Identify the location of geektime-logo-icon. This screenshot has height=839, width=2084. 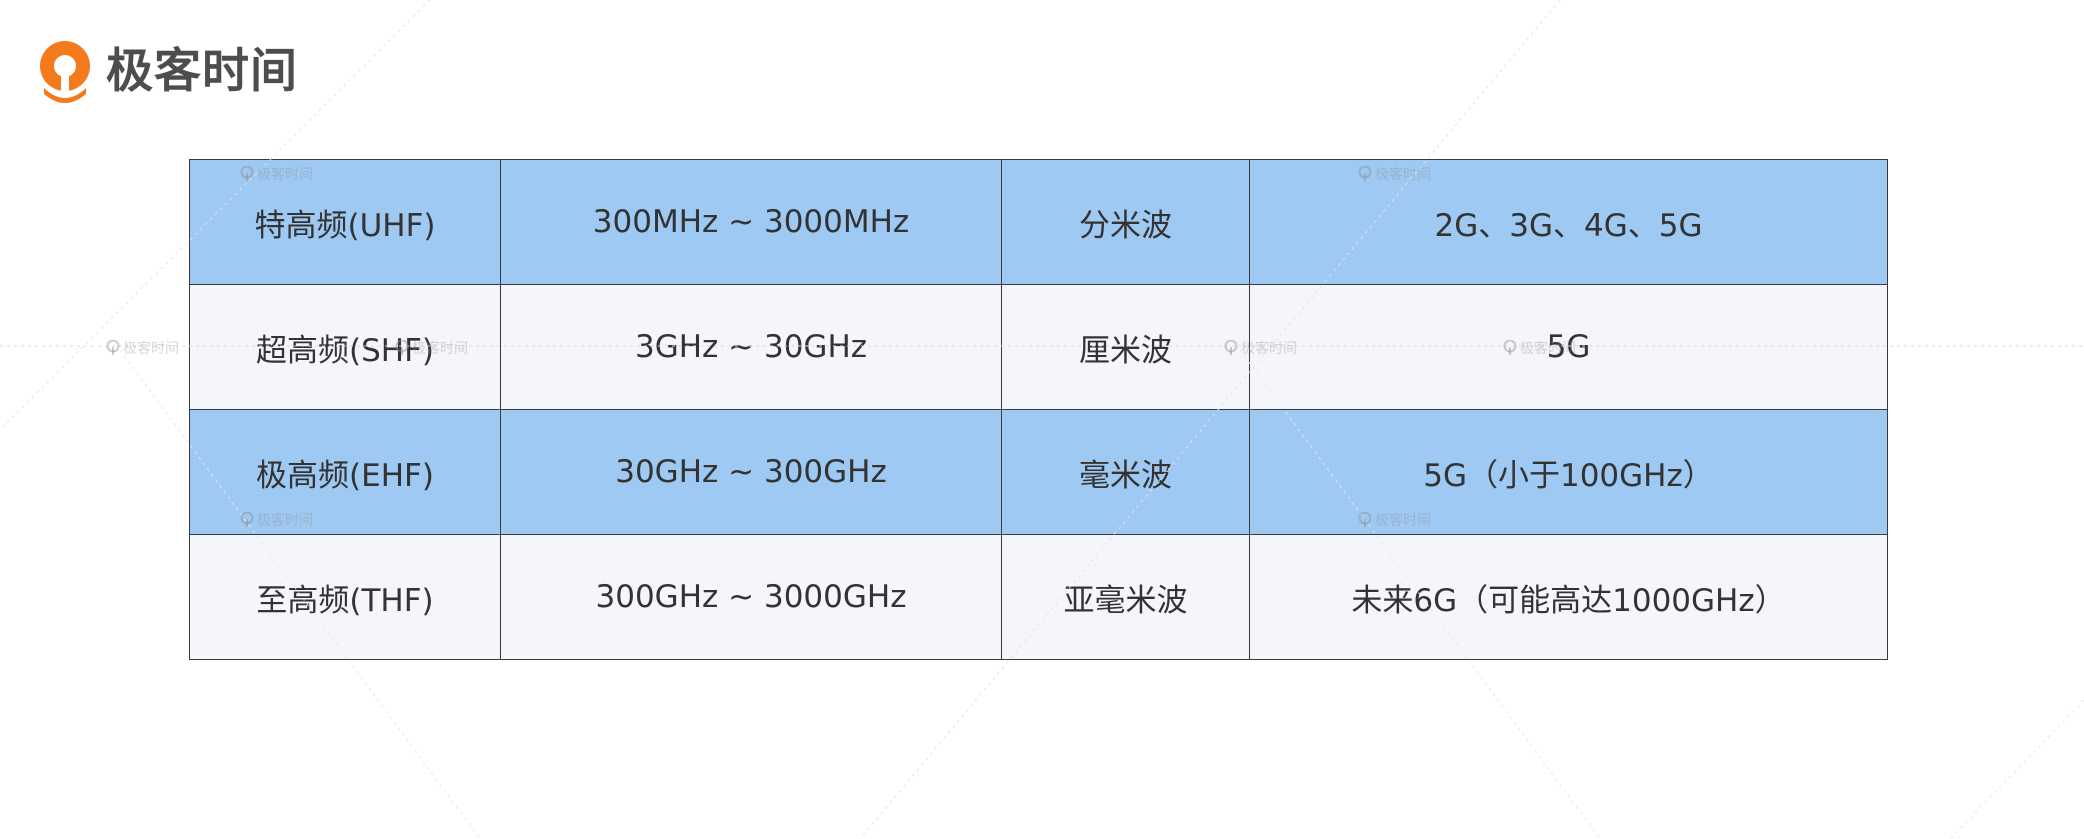
(65, 72).